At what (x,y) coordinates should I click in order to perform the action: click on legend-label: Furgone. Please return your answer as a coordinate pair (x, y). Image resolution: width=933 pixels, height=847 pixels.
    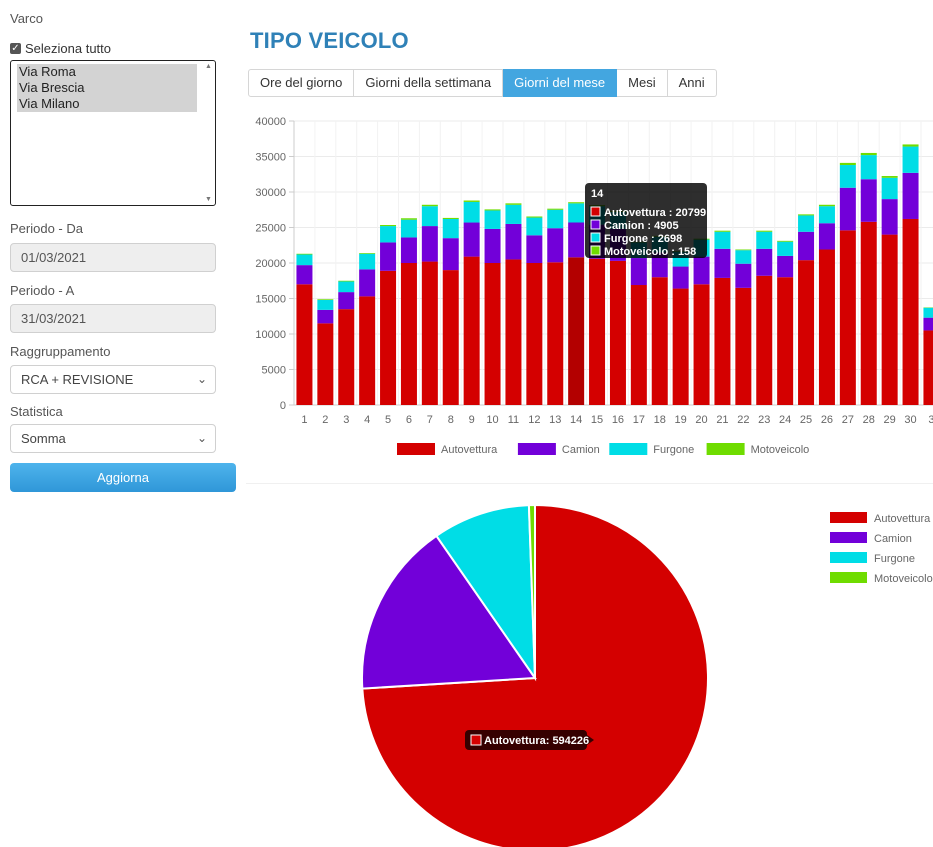
    Looking at the image, I should click on (894, 559).